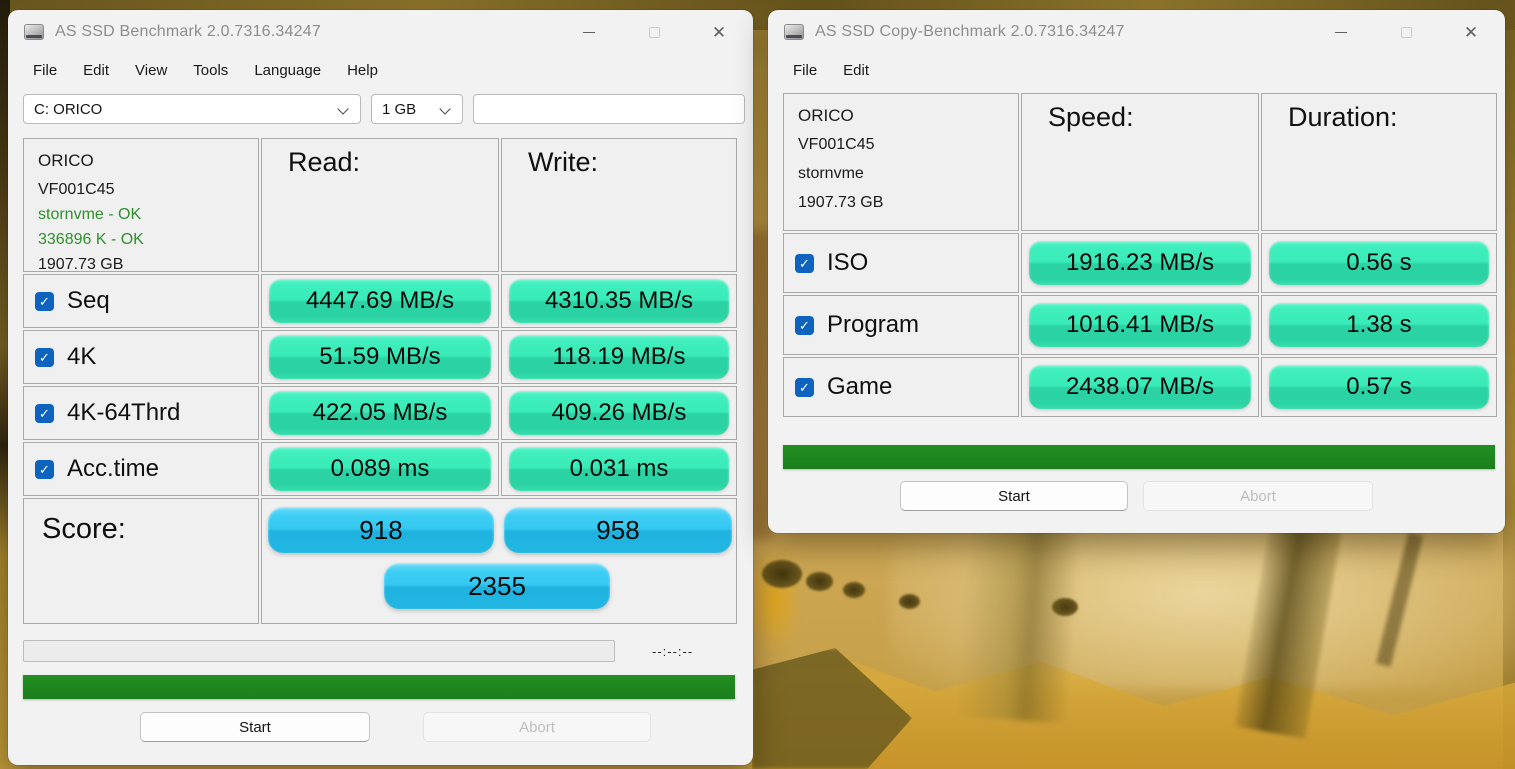 Image resolution: width=1515 pixels, height=769 pixels. What do you see at coordinates (44, 413) in the screenshot?
I see `4k64thrd-checkbox: ✓` at bounding box center [44, 413].